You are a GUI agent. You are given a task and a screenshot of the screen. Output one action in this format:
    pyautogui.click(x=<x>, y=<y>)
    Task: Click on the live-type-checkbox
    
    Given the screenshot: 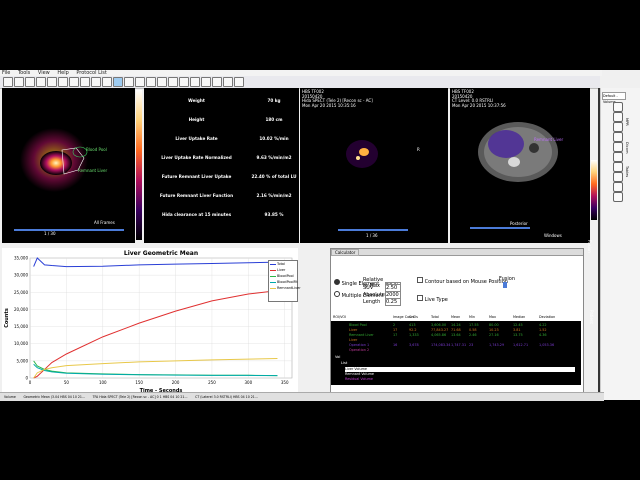 What is the action you would take?
    pyautogui.click(x=420, y=298)
    